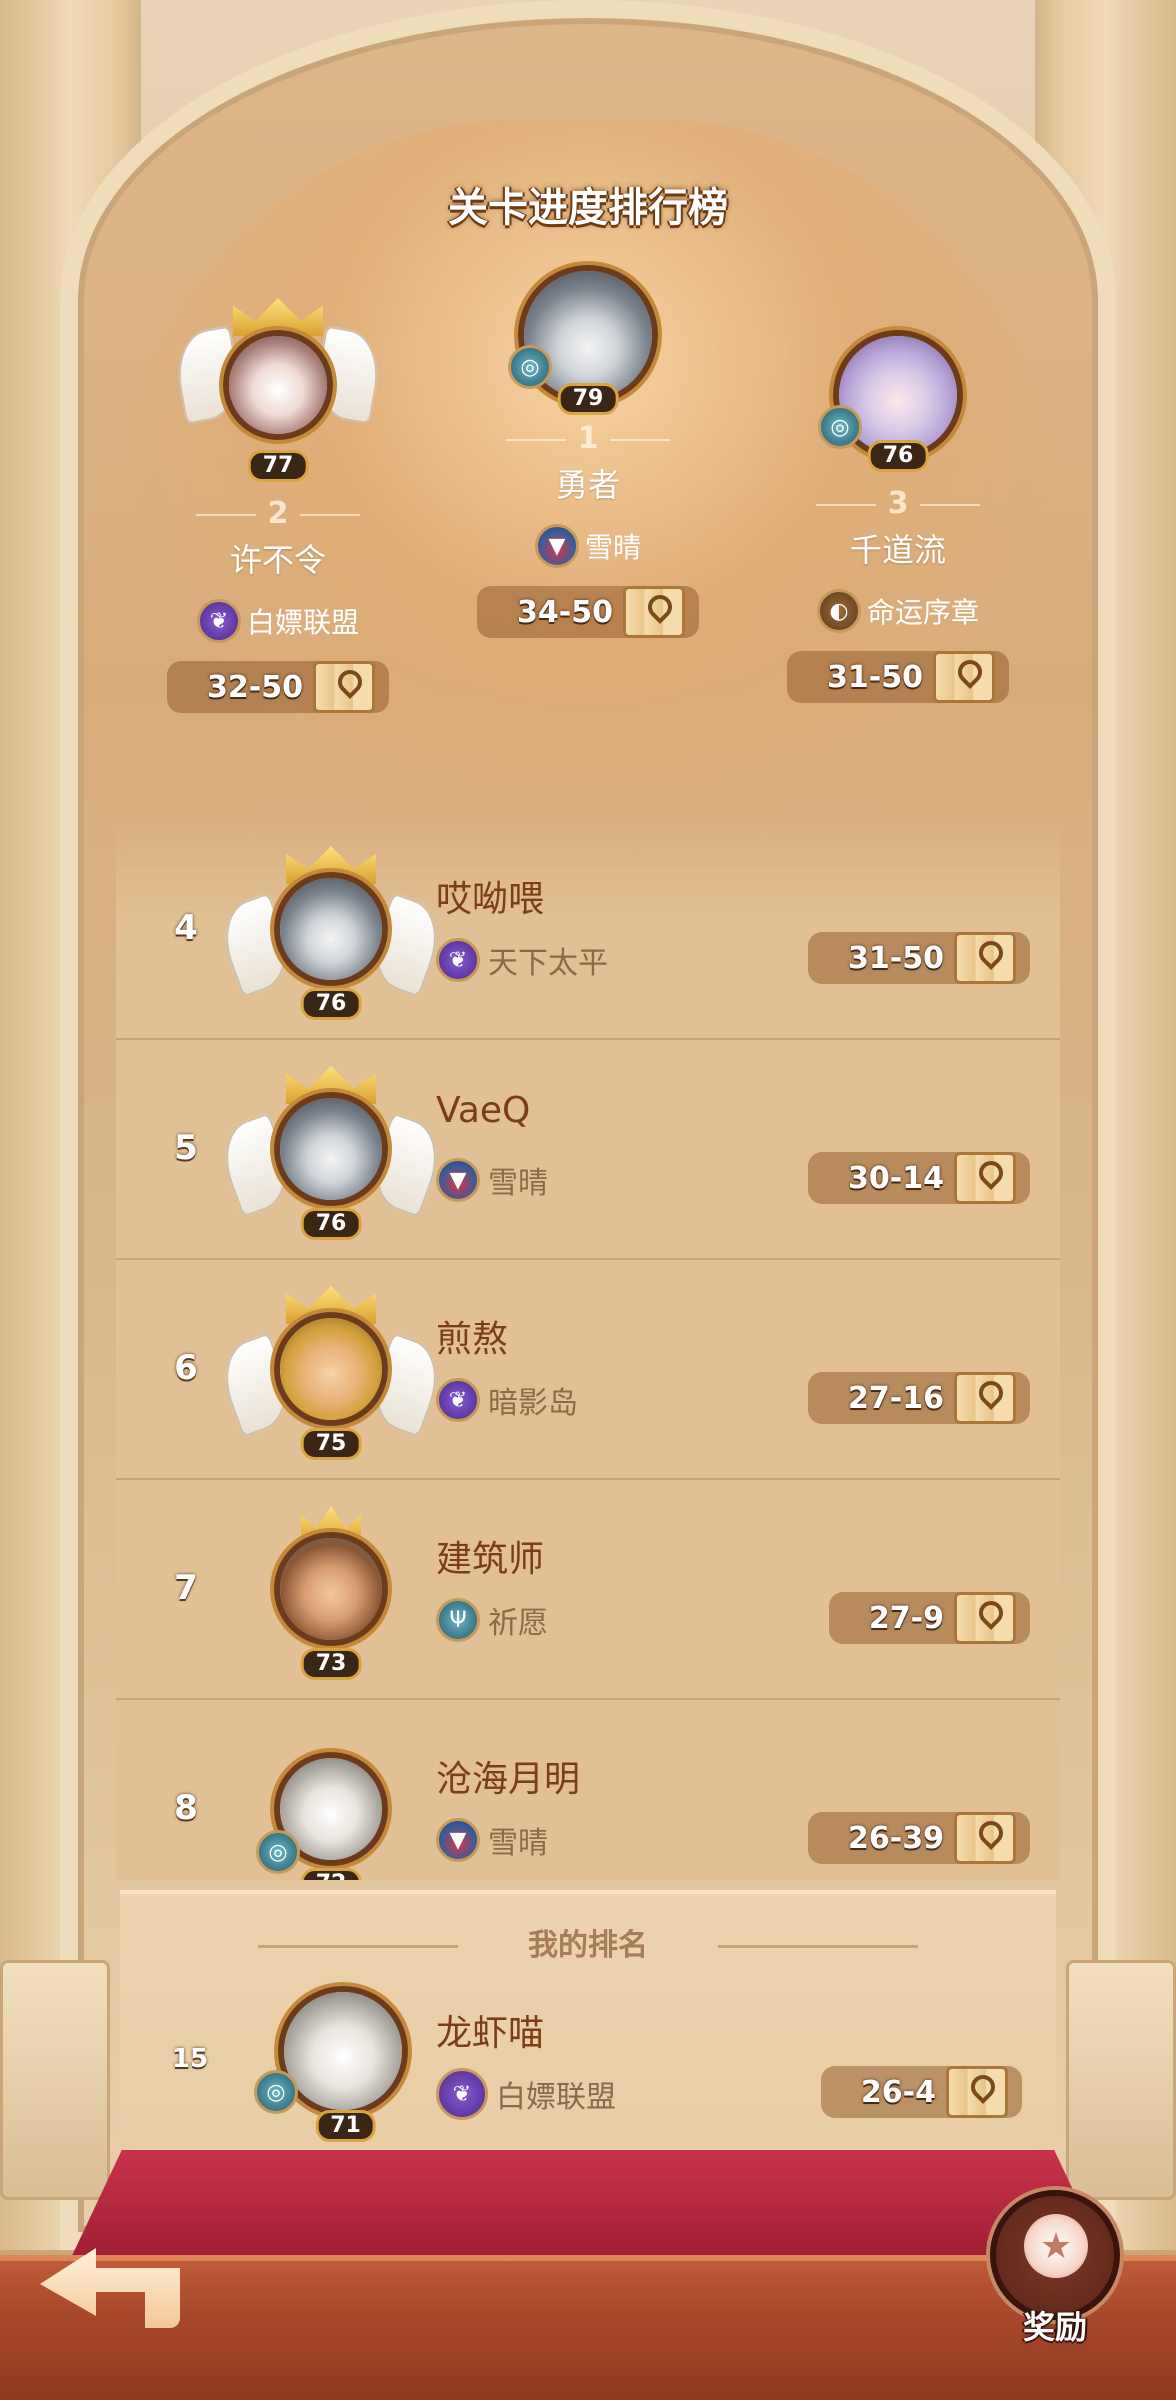  I want to click on progress-pill: 30-14, so click(919, 1178).